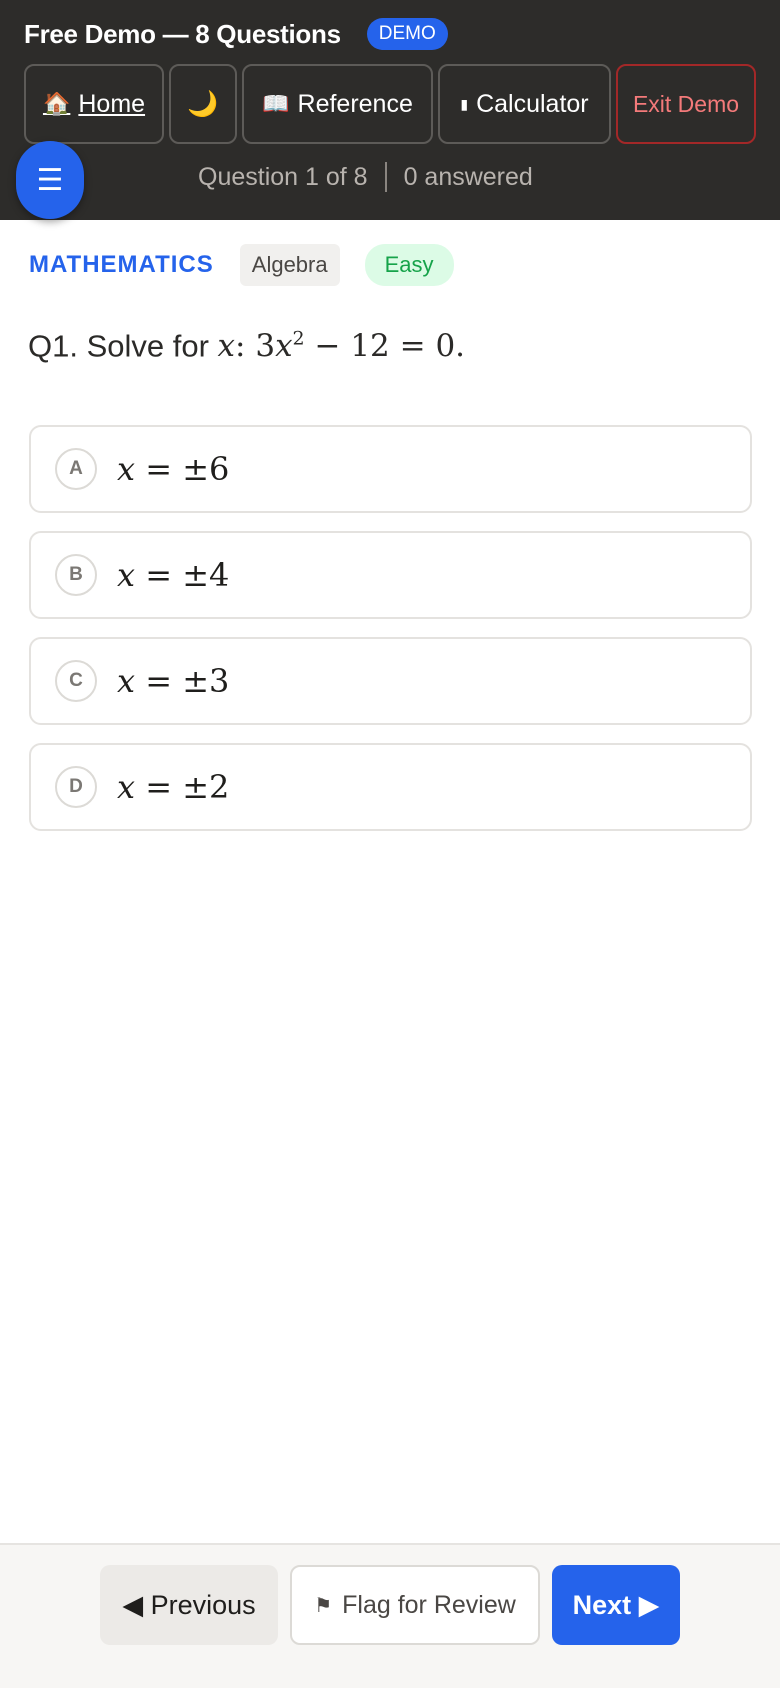  Describe the element at coordinates (390, 469) in the screenshot. I see `option-a: A x = ±6` at that location.